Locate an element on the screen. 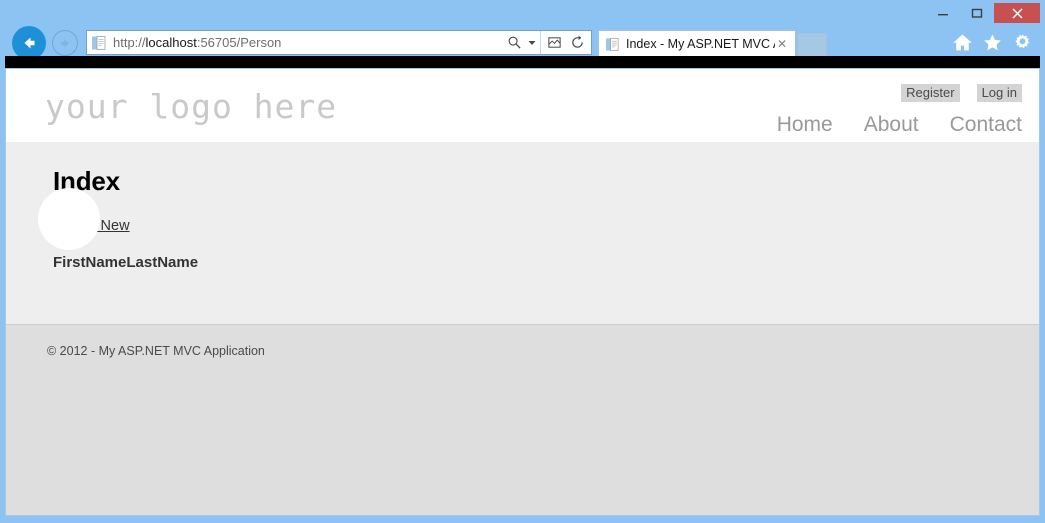 The image size is (1045, 523). register-link: Register is located at coordinates (930, 93).